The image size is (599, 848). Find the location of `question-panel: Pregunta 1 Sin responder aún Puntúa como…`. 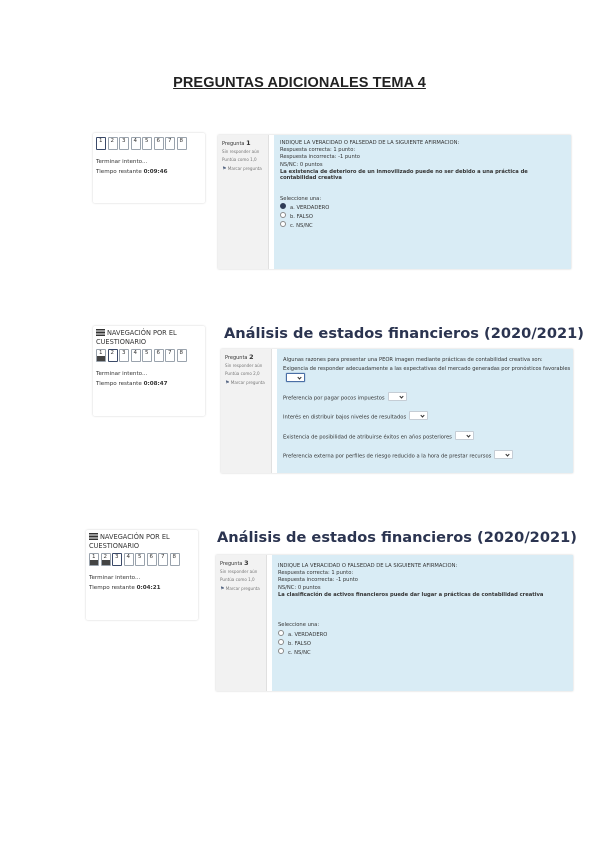

question-panel: Pregunta 1 Sin responder aún Puntúa como… is located at coordinates (394, 202).